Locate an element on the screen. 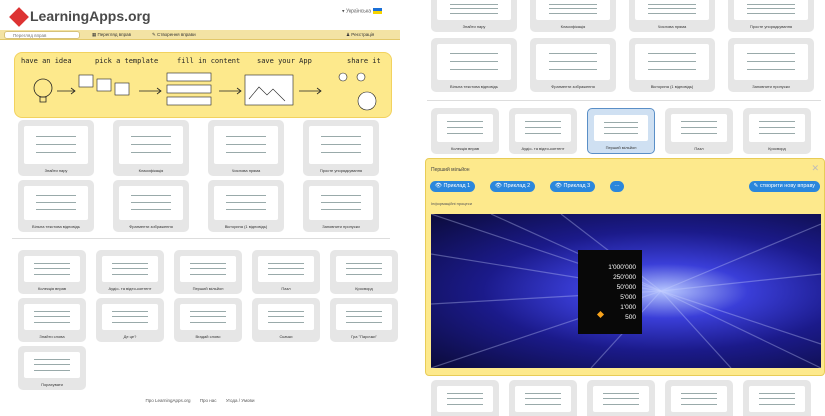 This screenshot has width=825, height=416. create-new-exercise-button: ✎ створити нову вправу is located at coordinates (784, 186).